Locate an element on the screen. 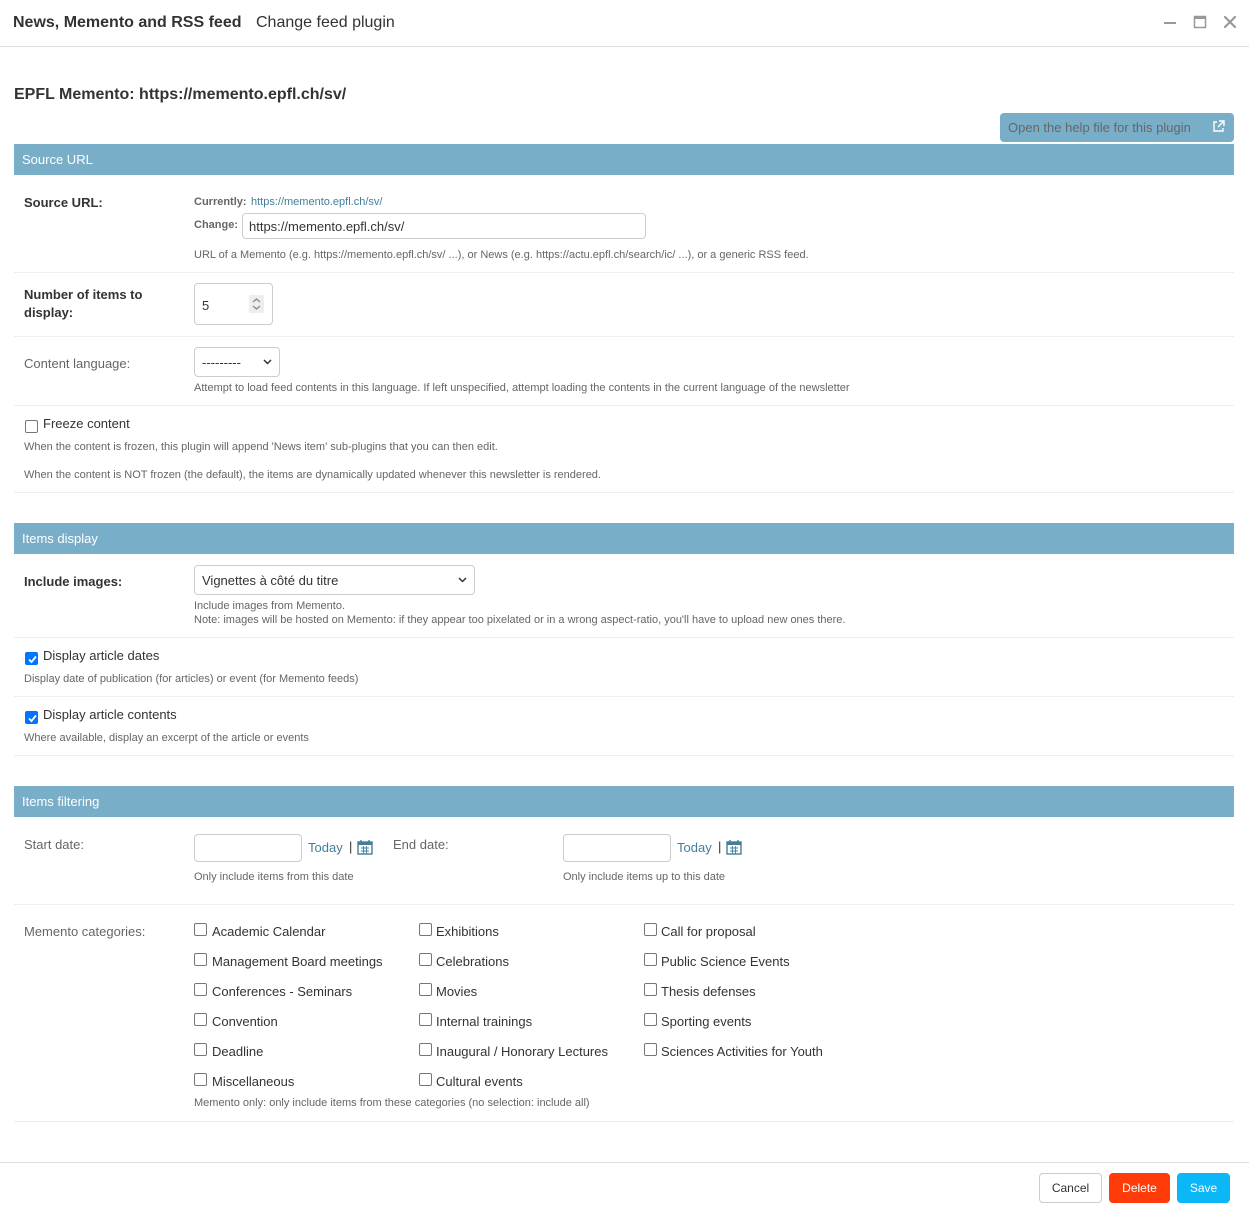  num-items-label-line2: display: is located at coordinates (49, 312).